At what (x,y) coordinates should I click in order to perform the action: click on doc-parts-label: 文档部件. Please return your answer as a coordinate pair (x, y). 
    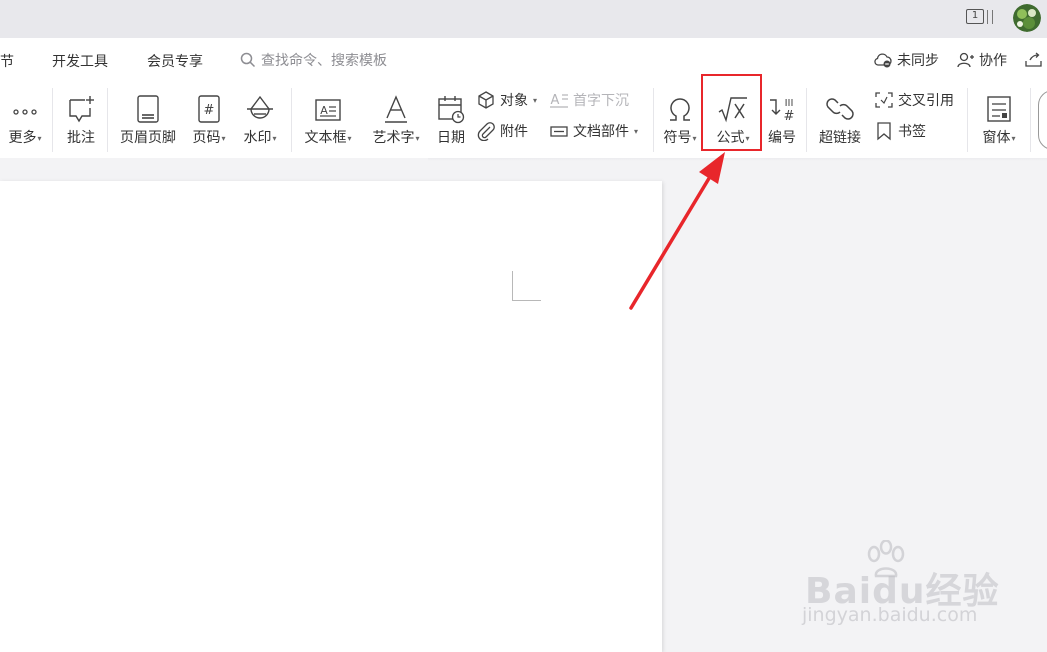
    Looking at the image, I should click on (601, 132).